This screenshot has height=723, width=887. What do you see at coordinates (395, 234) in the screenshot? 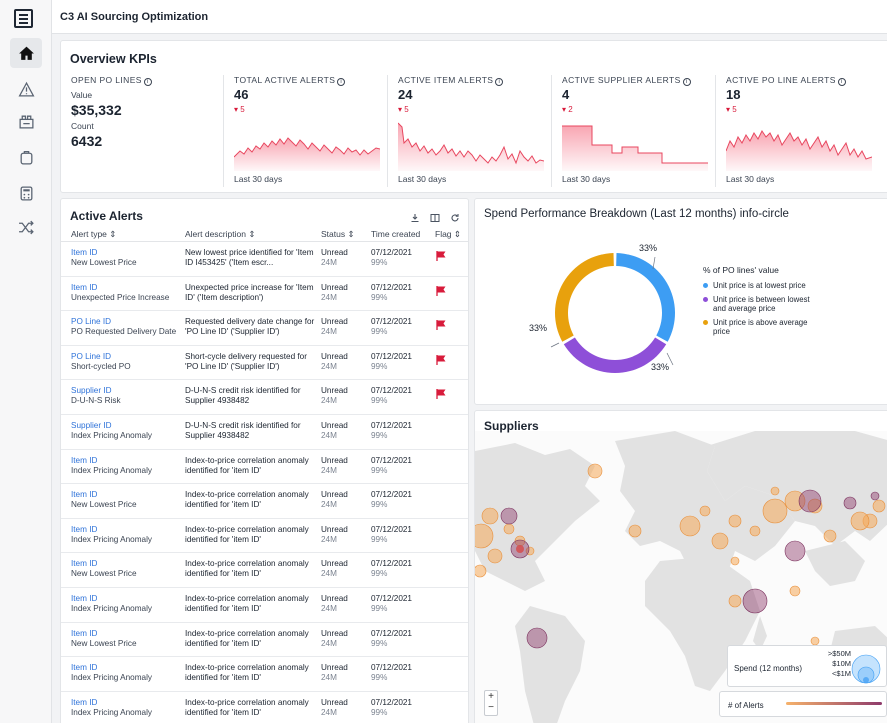
I see `col-time-created: Time created` at bounding box center [395, 234].